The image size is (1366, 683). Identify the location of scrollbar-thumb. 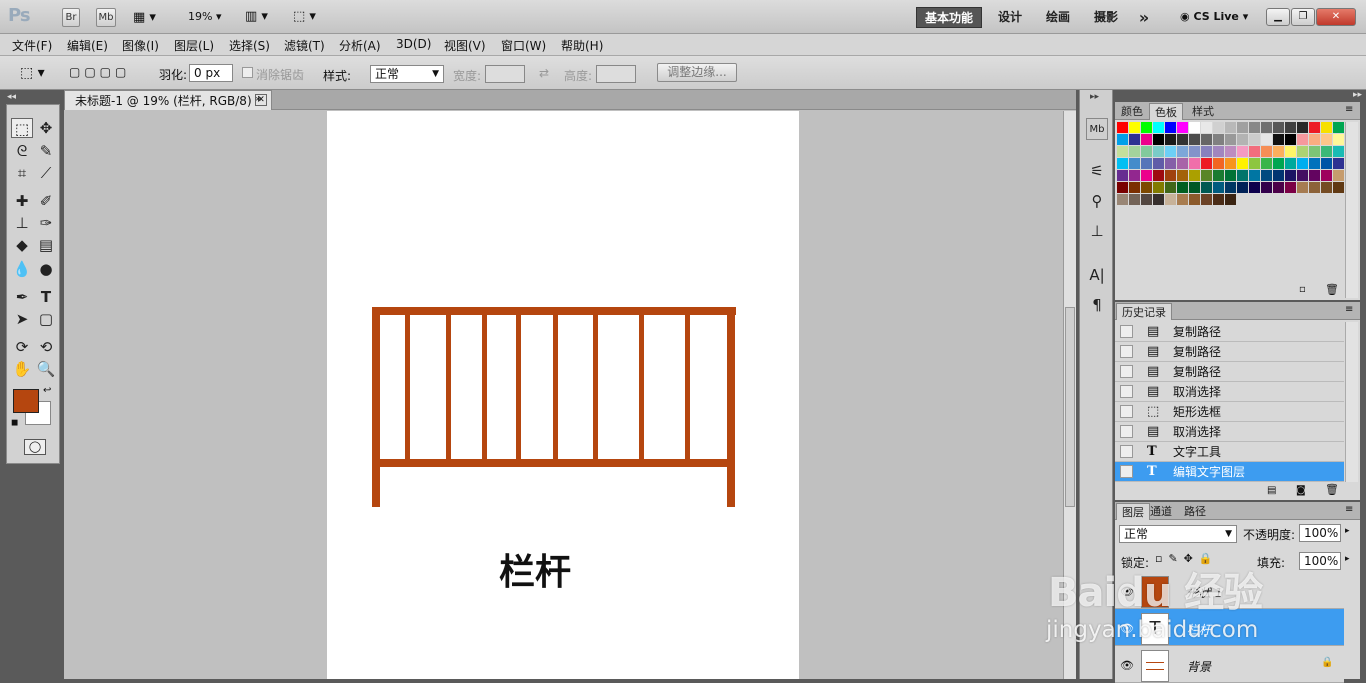
(1070, 407).